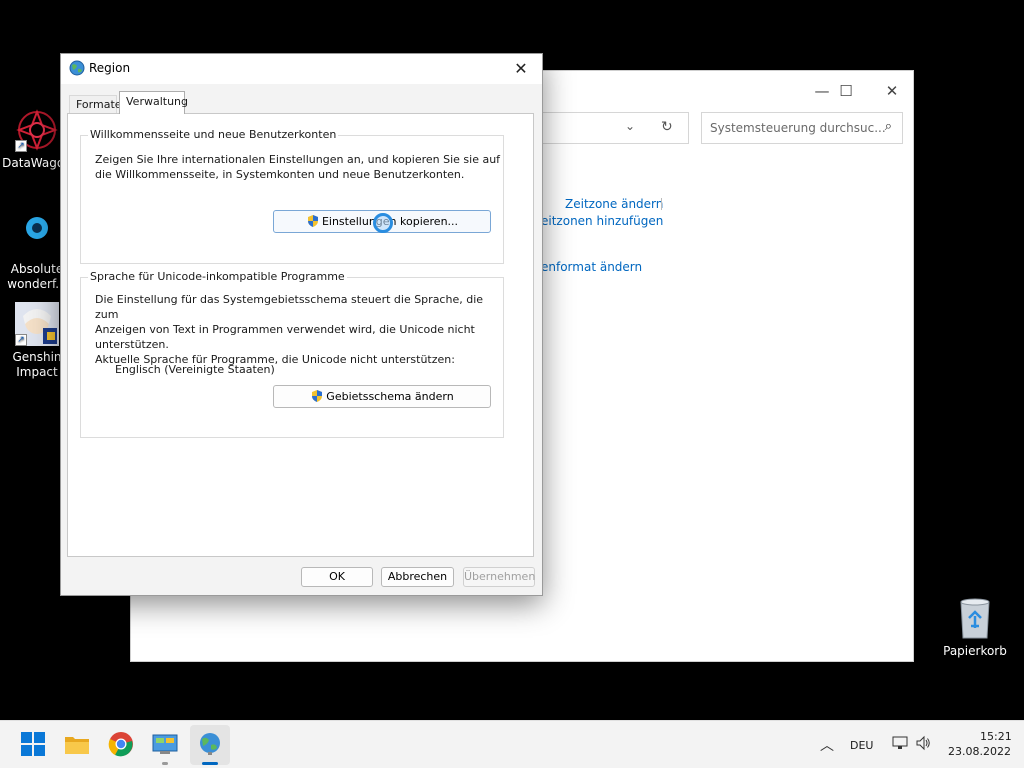 The height and width of the screenshot is (768, 1024). I want to click on datawagon-icon: ↗, so click(37, 130).